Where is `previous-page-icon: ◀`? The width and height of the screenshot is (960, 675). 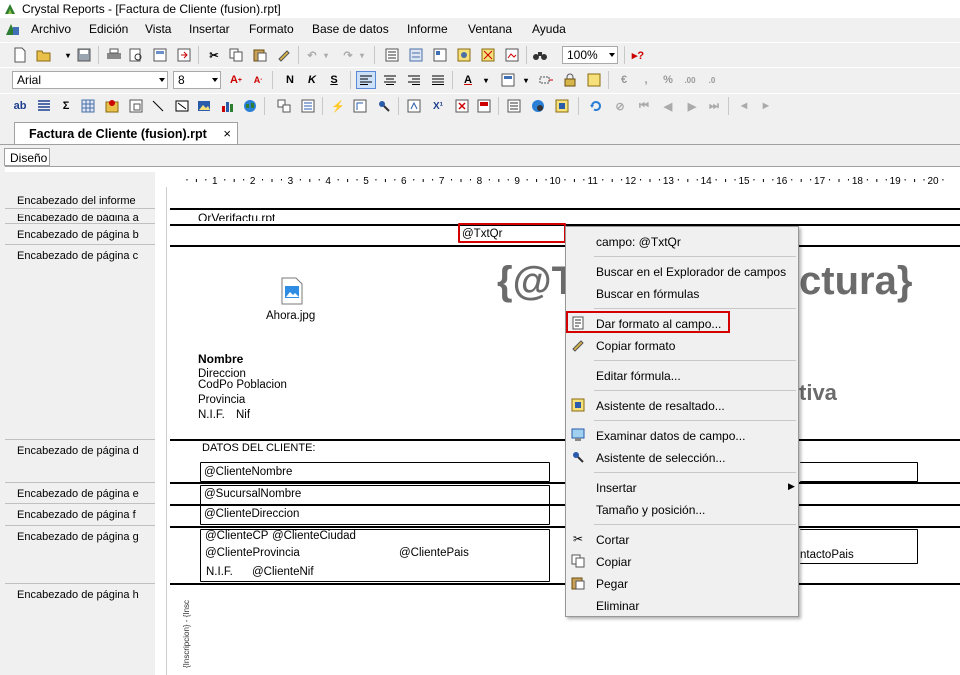 previous-page-icon: ◀ is located at coordinates (668, 106).